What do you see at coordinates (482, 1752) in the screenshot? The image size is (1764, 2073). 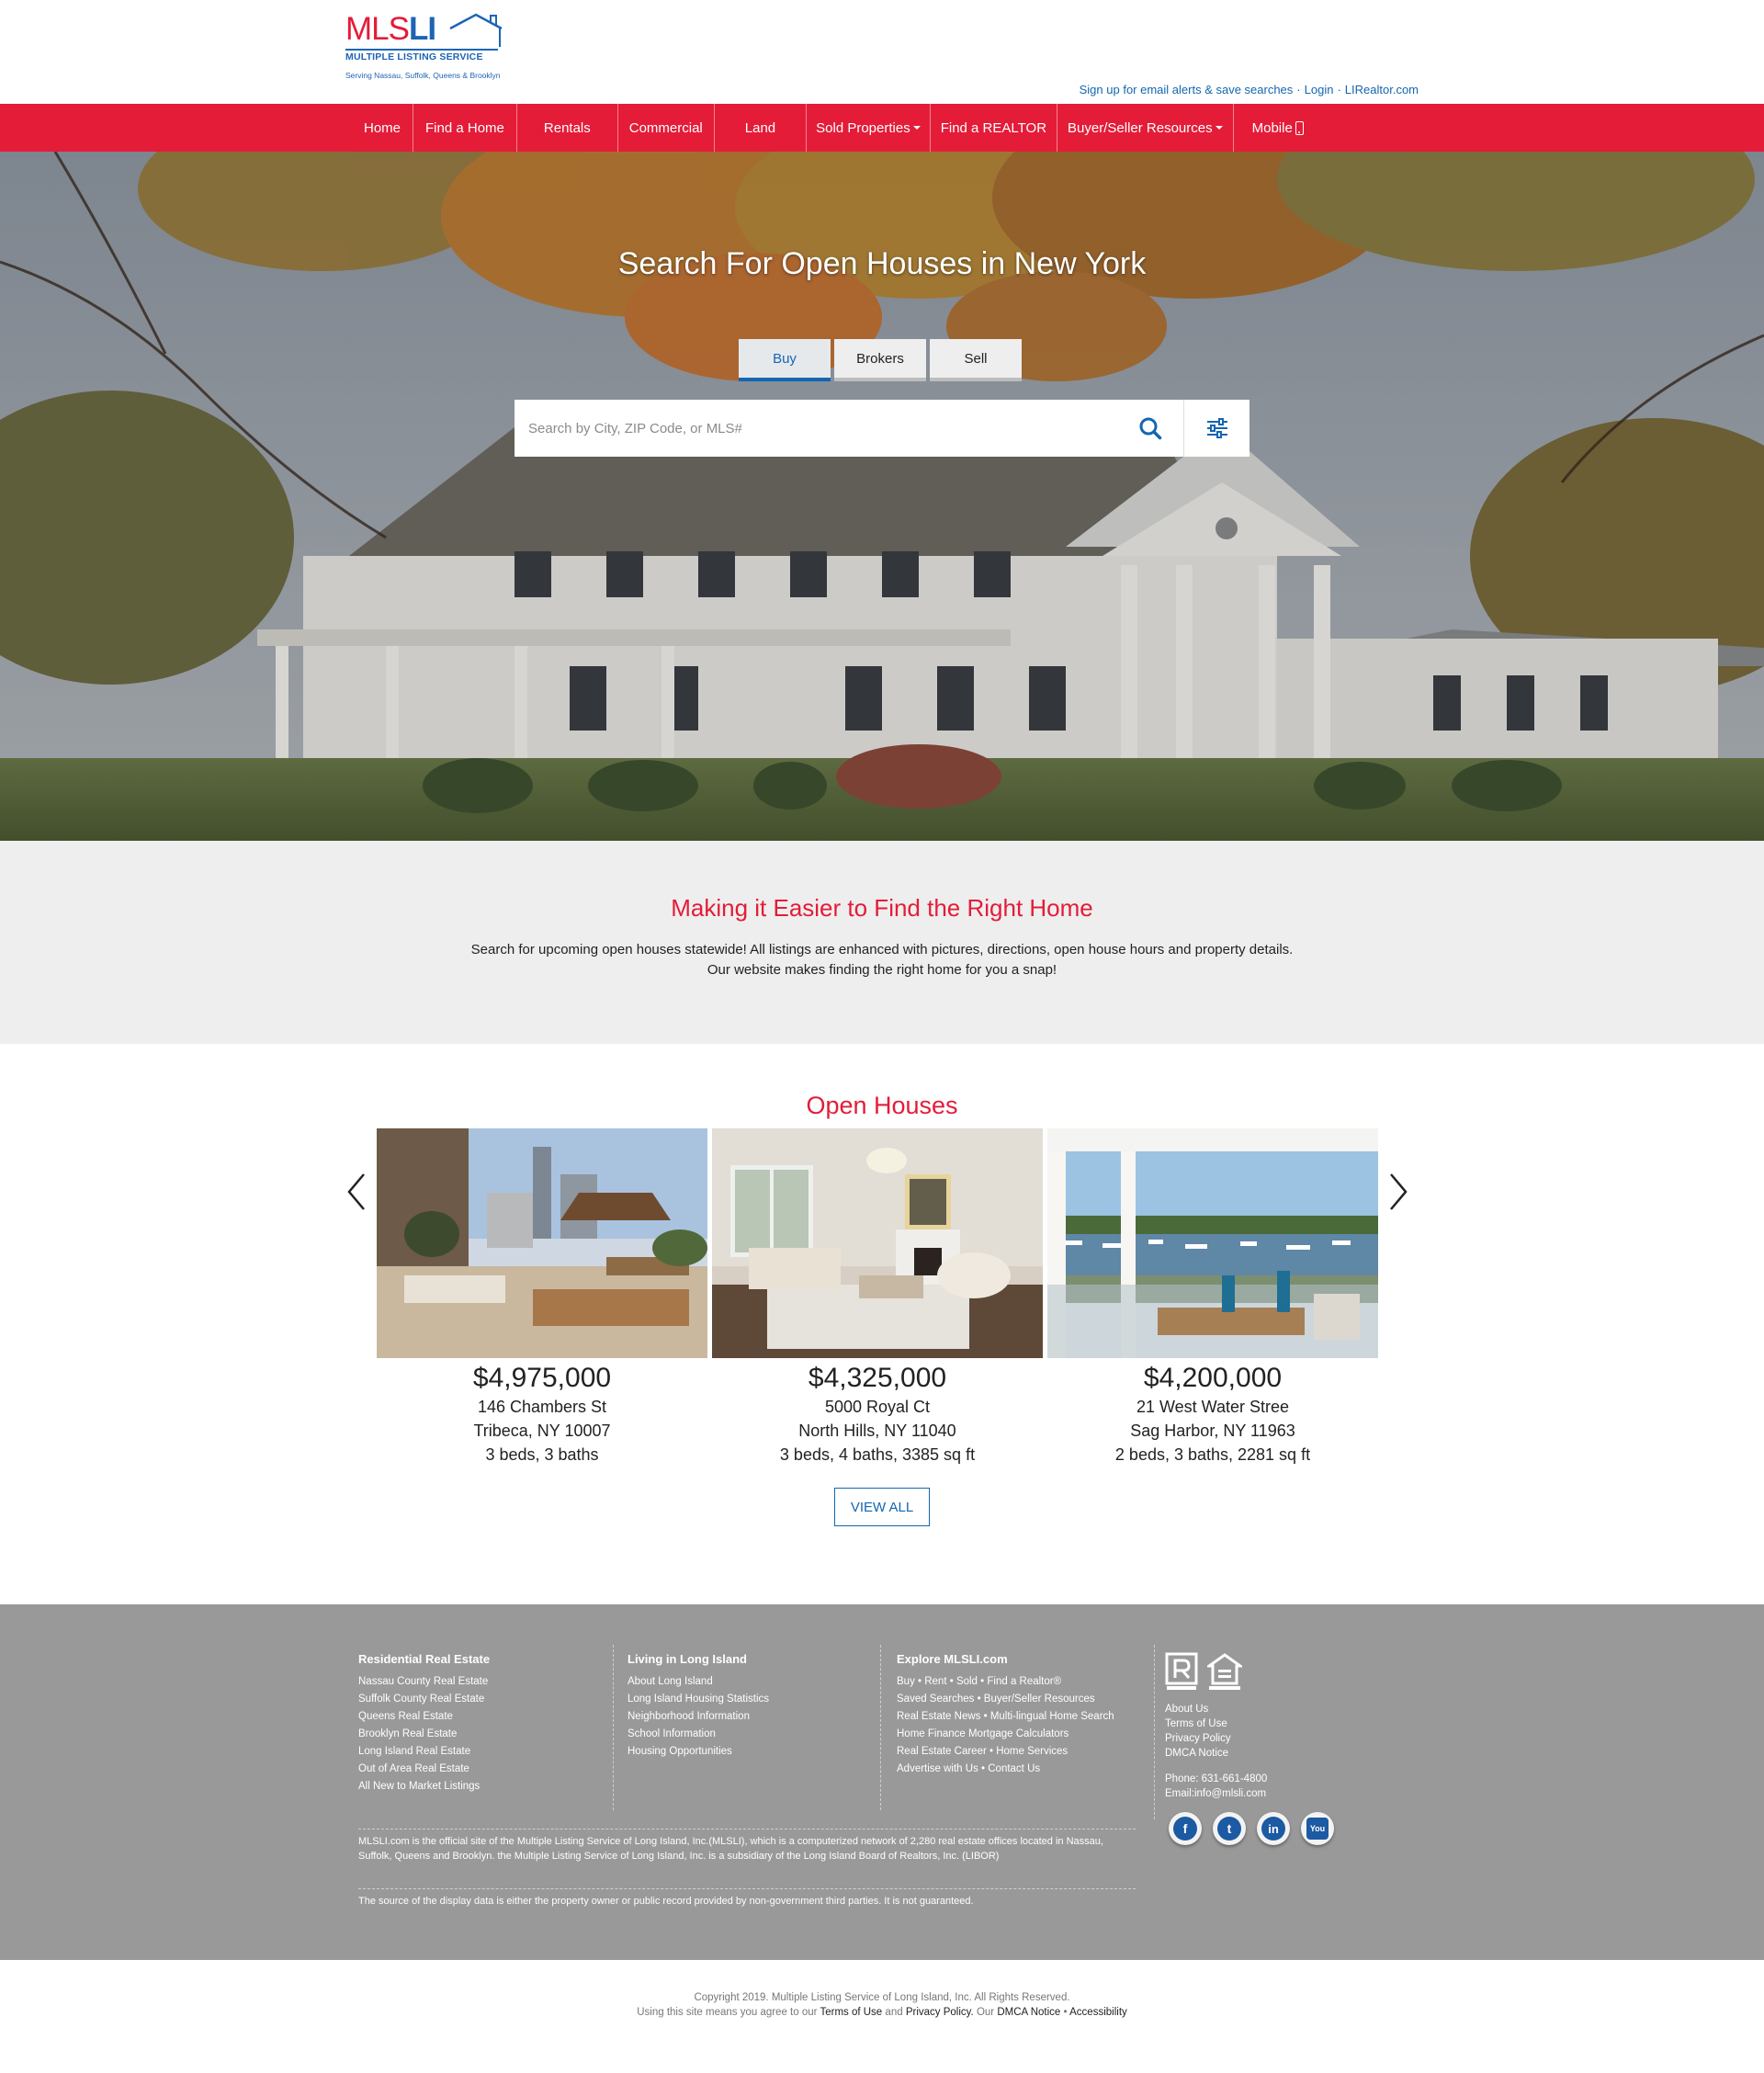 I see `footer-link: Long Island Real Estate` at bounding box center [482, 1752].